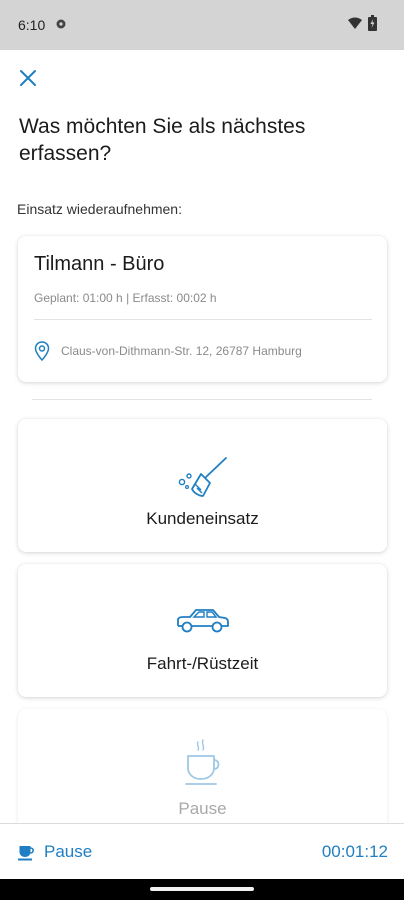 The width and height of the screenshot is (404, 900). I want to click on resume-section-label: Einsatz wiederaufnehmen:, so click(99, 209).